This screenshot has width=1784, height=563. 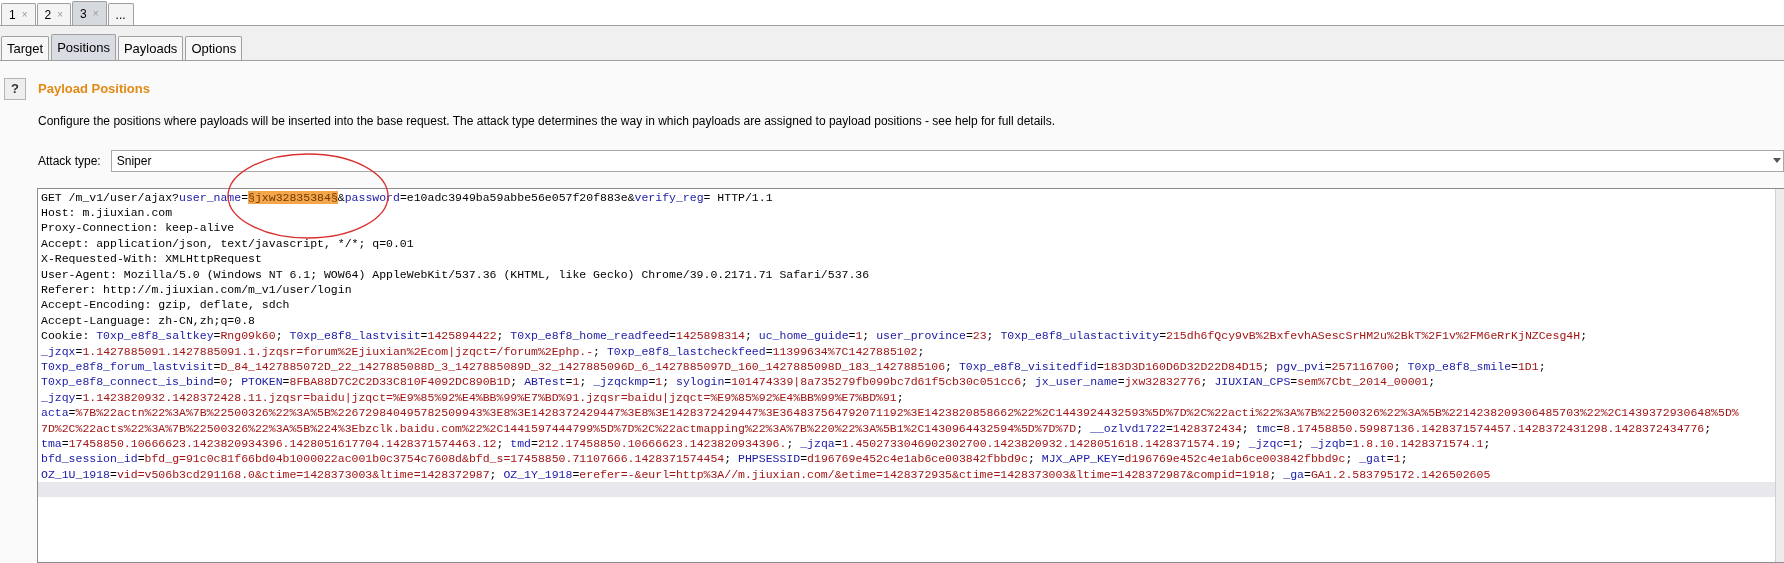 What do you see at coordinates (947, 160) in the screenshot?
I see `attack-type-select: Sniper` at bounding box center [947, 160].